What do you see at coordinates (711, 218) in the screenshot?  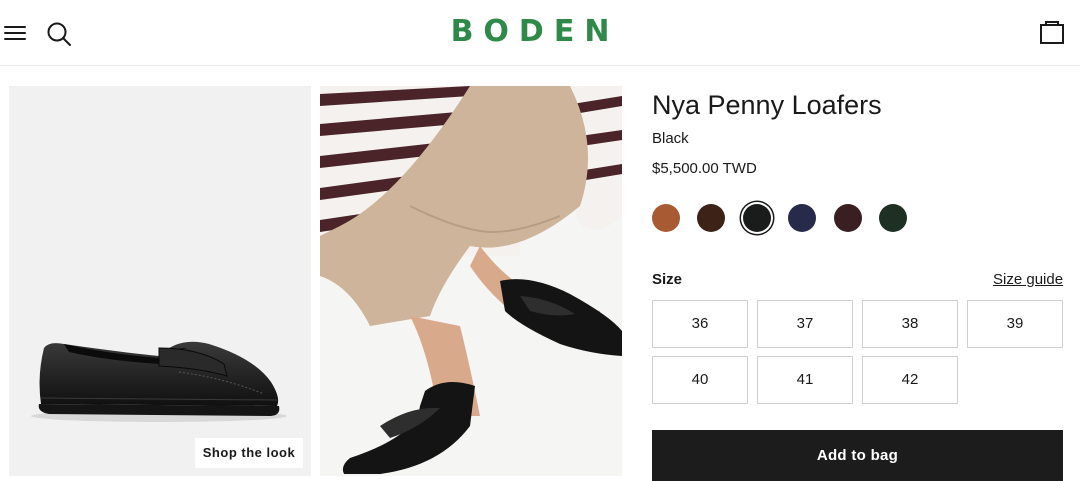 I see `color-swatch-dark-brown` at bounding box center [711, 218].